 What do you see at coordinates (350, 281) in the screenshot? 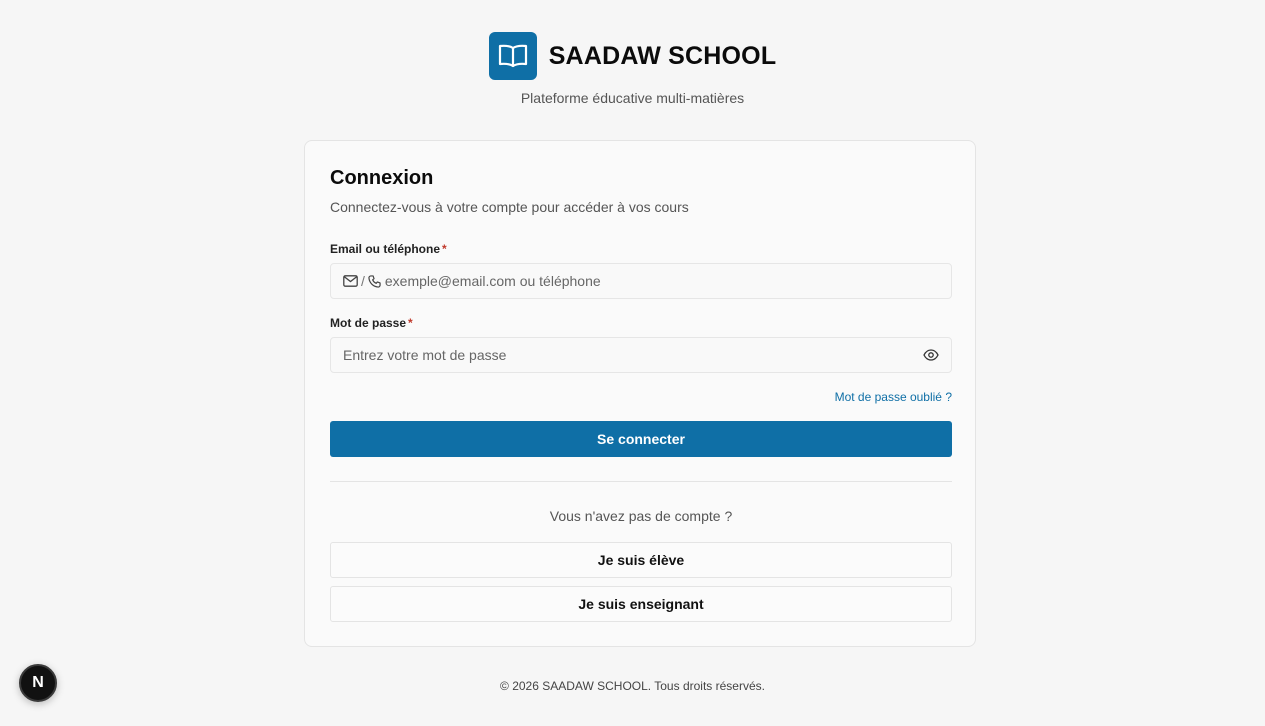
I see `mail-icon` at bounding box center [350, 281].